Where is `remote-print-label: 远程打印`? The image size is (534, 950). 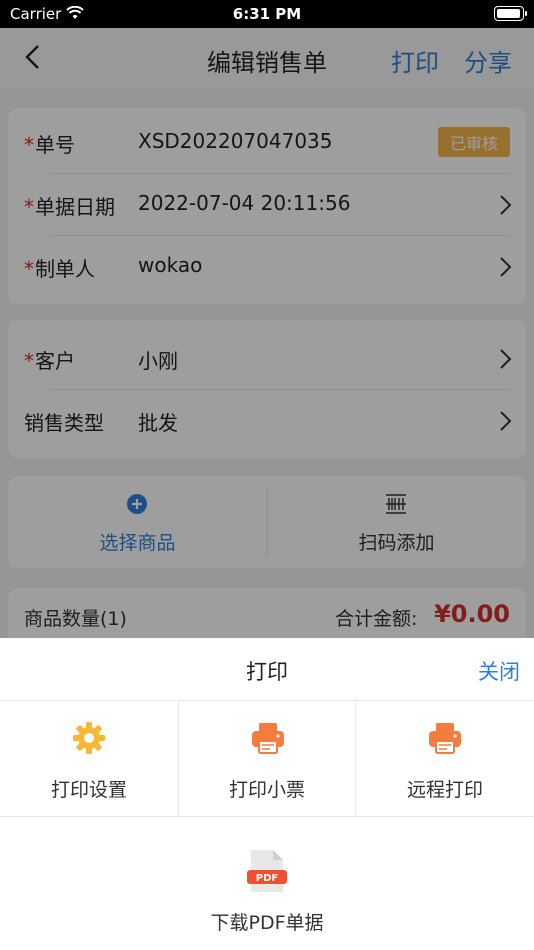
remote-print-label: 远程打印 is located at coordinates (444, 790).